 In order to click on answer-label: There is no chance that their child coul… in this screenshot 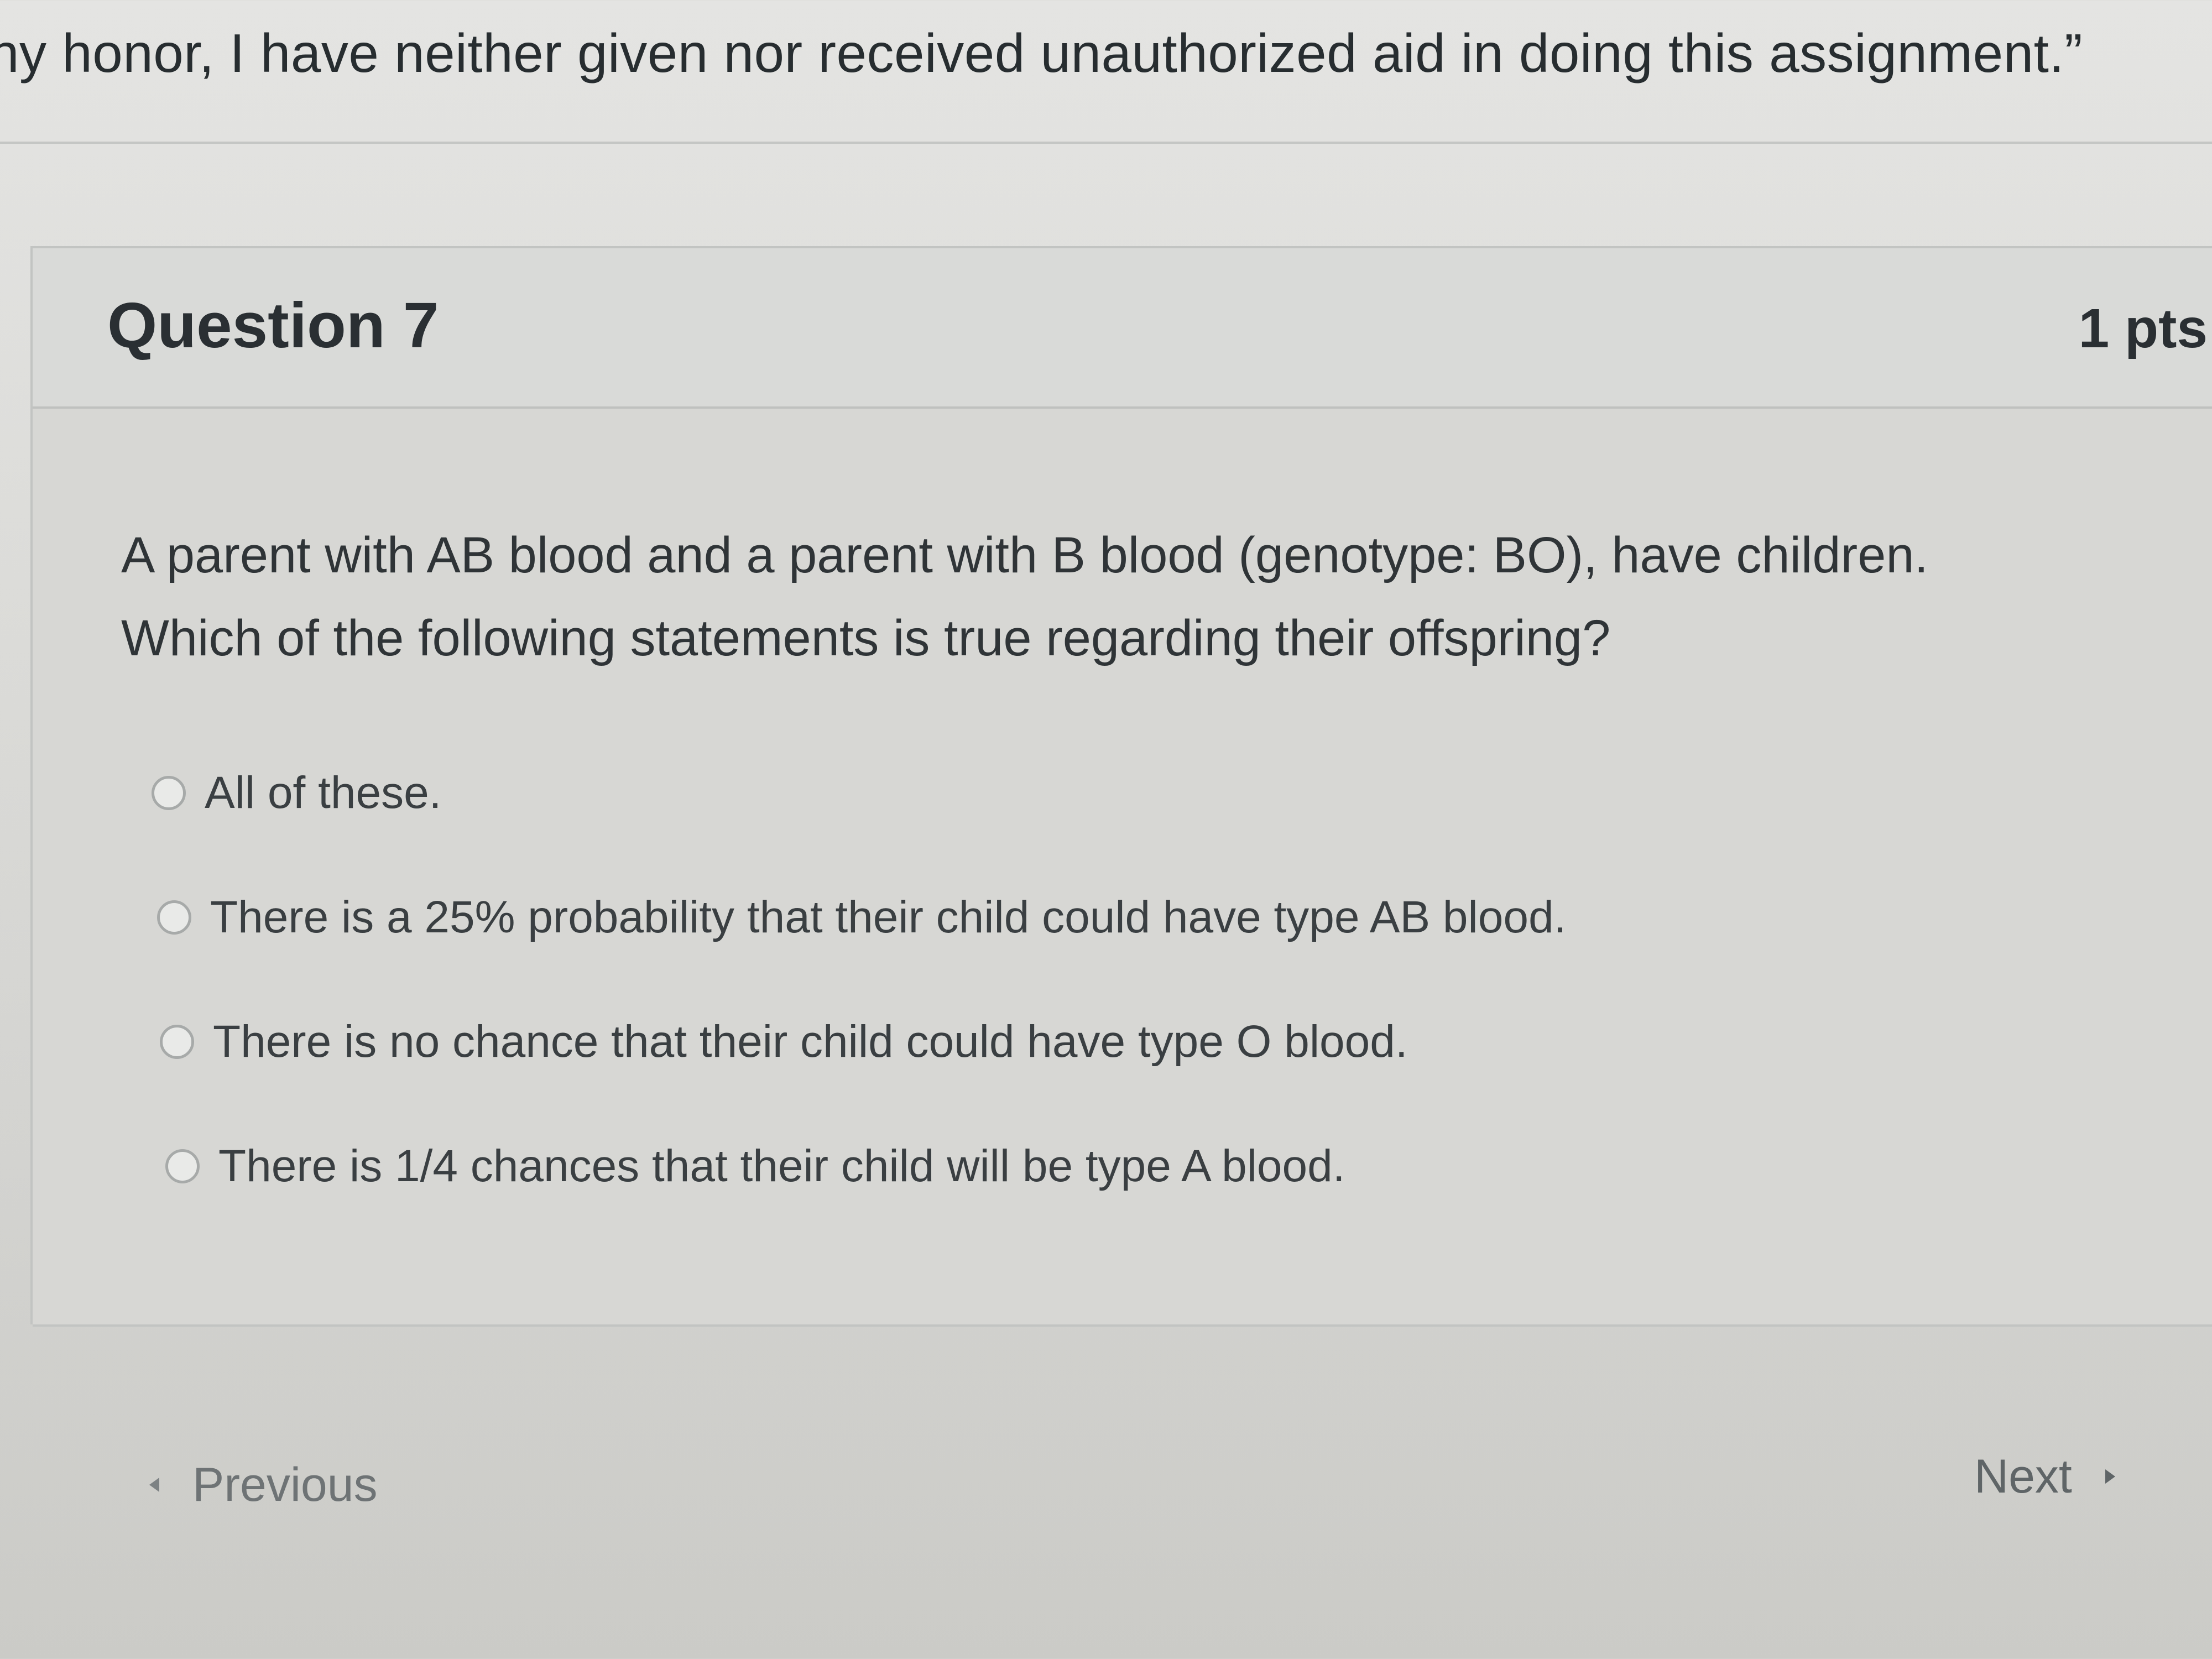, I will do `click(810, 1041)`.